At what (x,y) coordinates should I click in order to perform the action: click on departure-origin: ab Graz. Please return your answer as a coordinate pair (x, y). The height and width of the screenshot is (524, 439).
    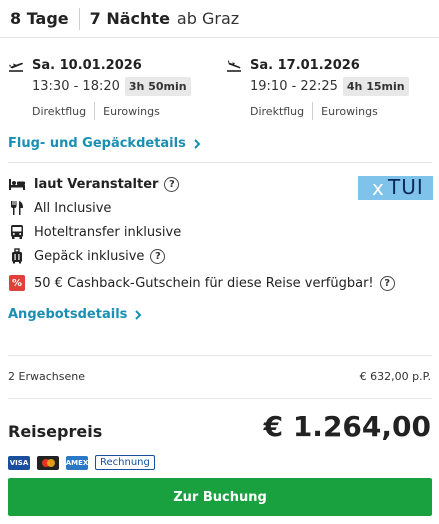
    Looking at the image, I should click on (208, 18).